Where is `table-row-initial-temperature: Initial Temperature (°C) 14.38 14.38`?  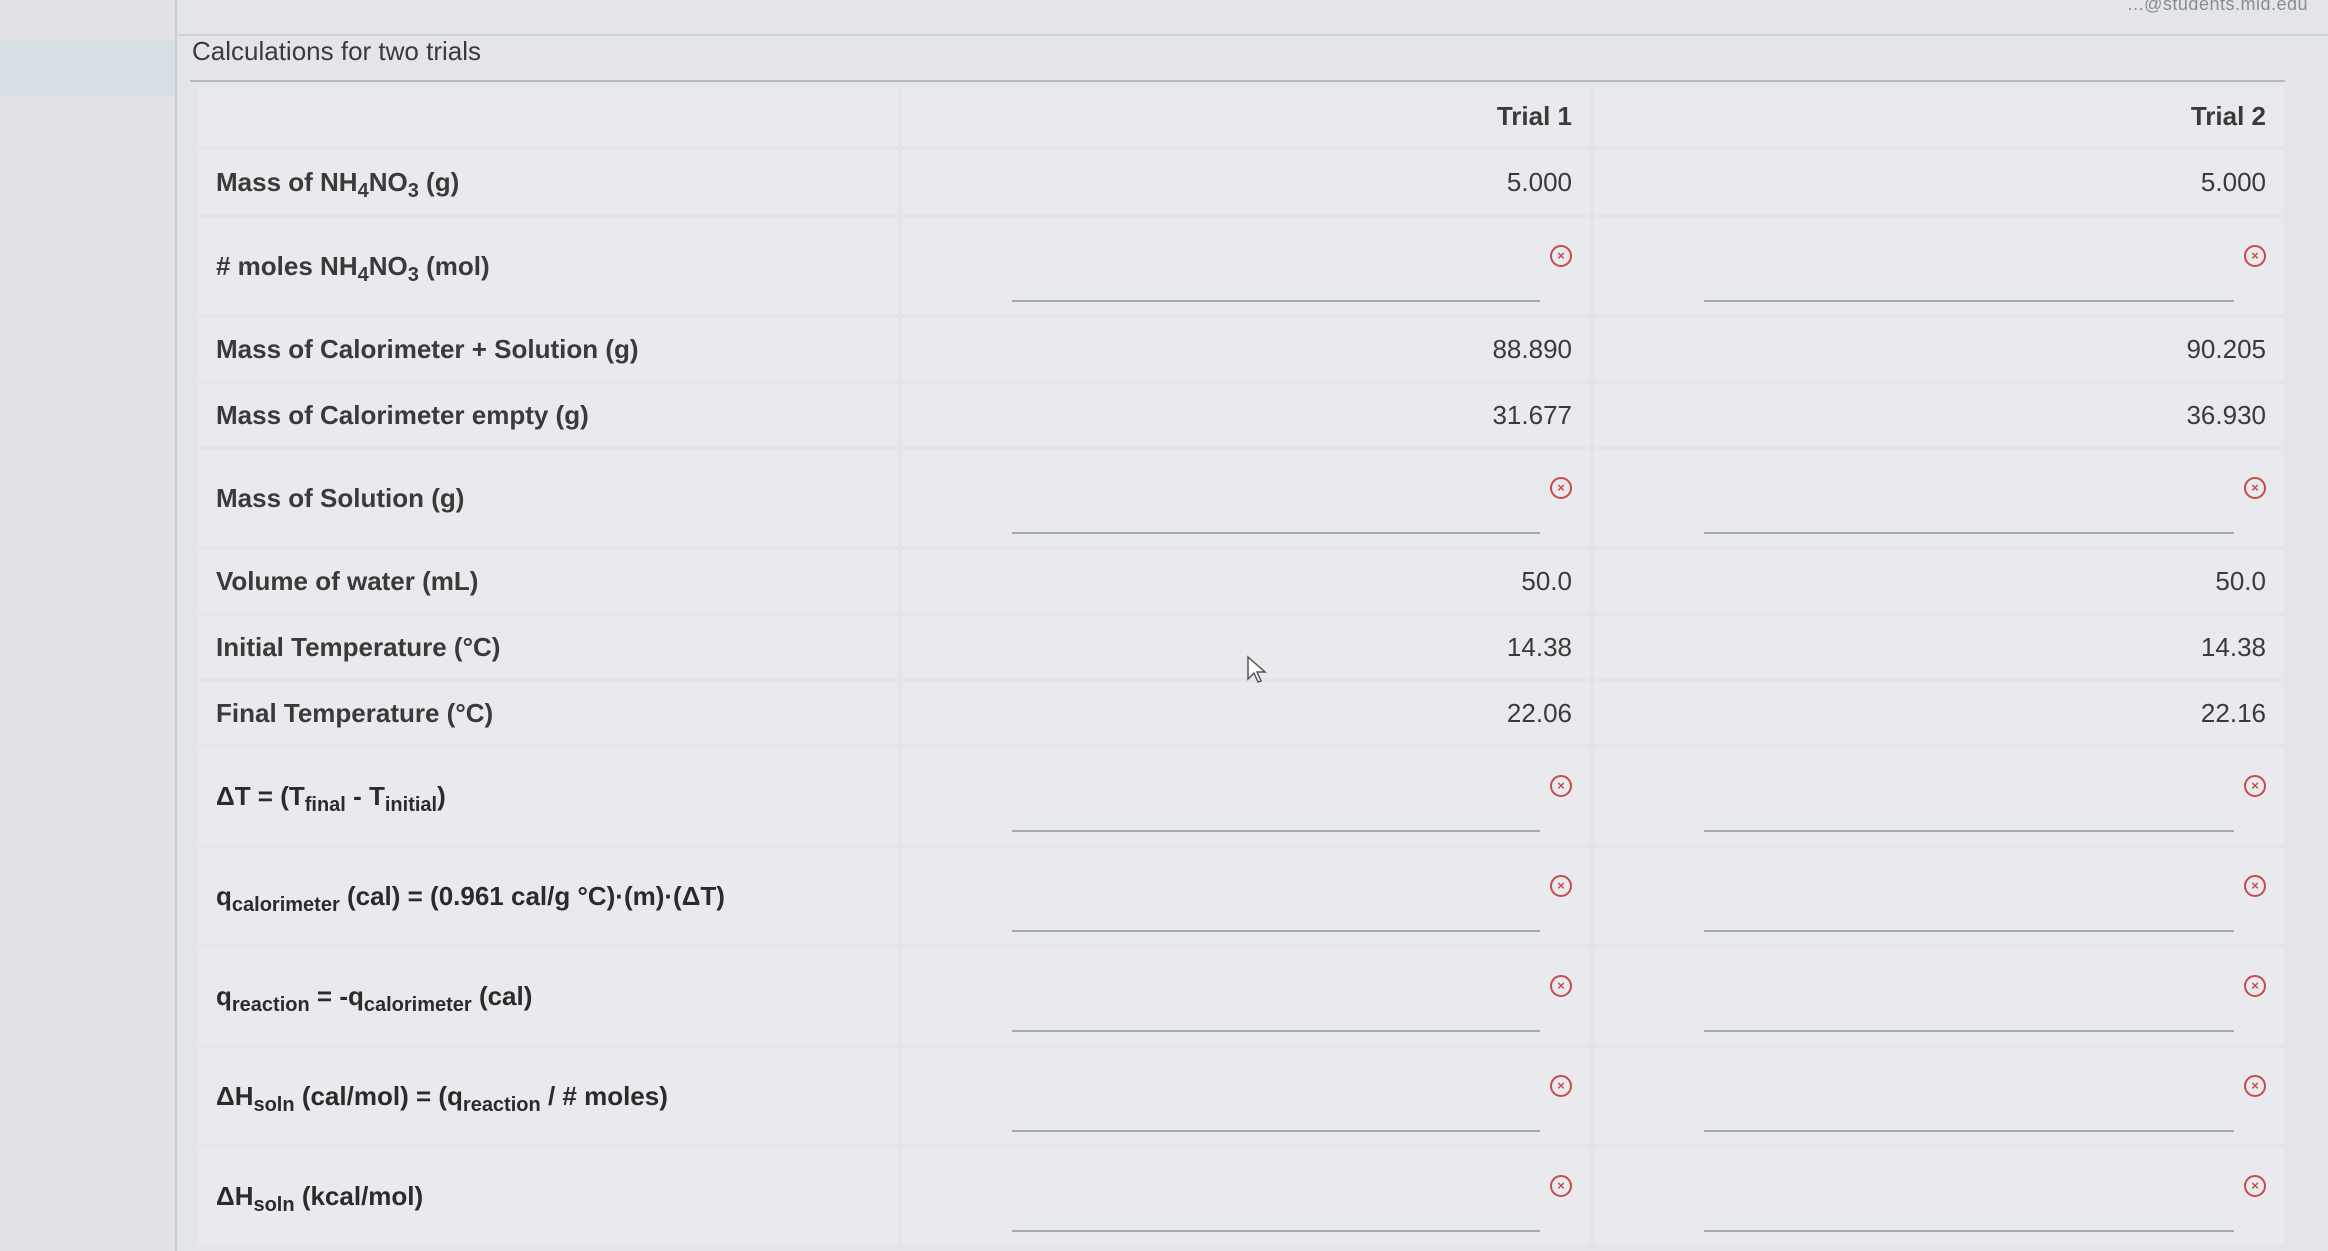 table-row-initial-temperature: Initial Temperature (°C) 14.38 14.38 is located at coordinates (1241, 647).